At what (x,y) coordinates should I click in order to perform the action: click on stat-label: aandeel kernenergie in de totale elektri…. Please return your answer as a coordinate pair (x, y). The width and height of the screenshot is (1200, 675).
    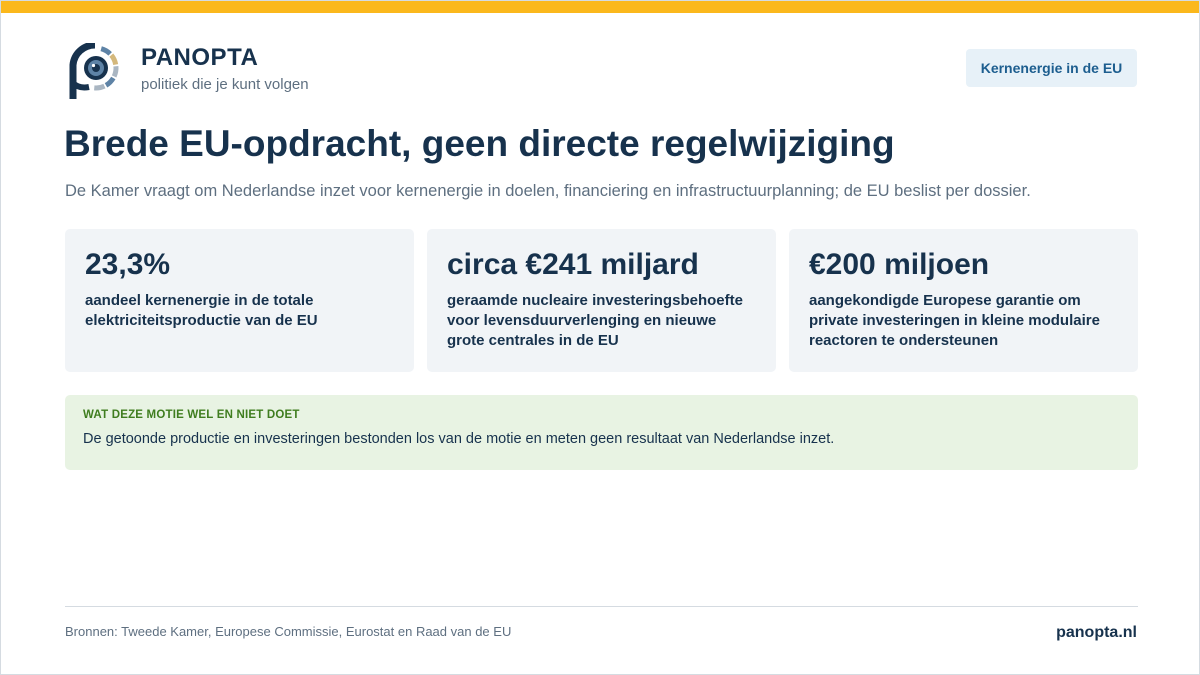
    Looking at the image, I should click on (201, 310).